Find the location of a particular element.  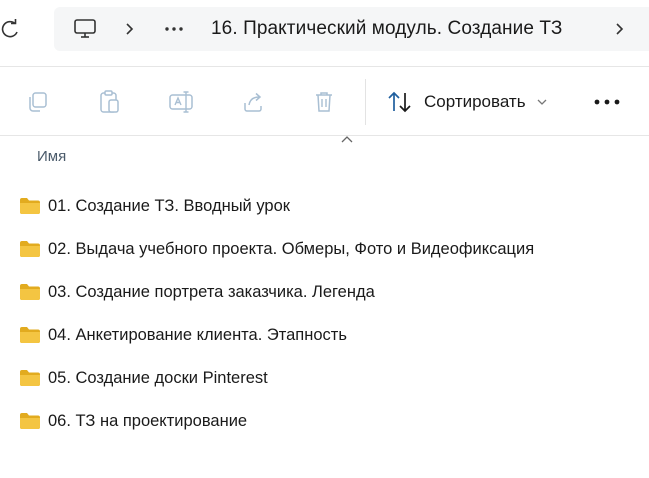

monitor-icon is located at coordinates (85, 28).